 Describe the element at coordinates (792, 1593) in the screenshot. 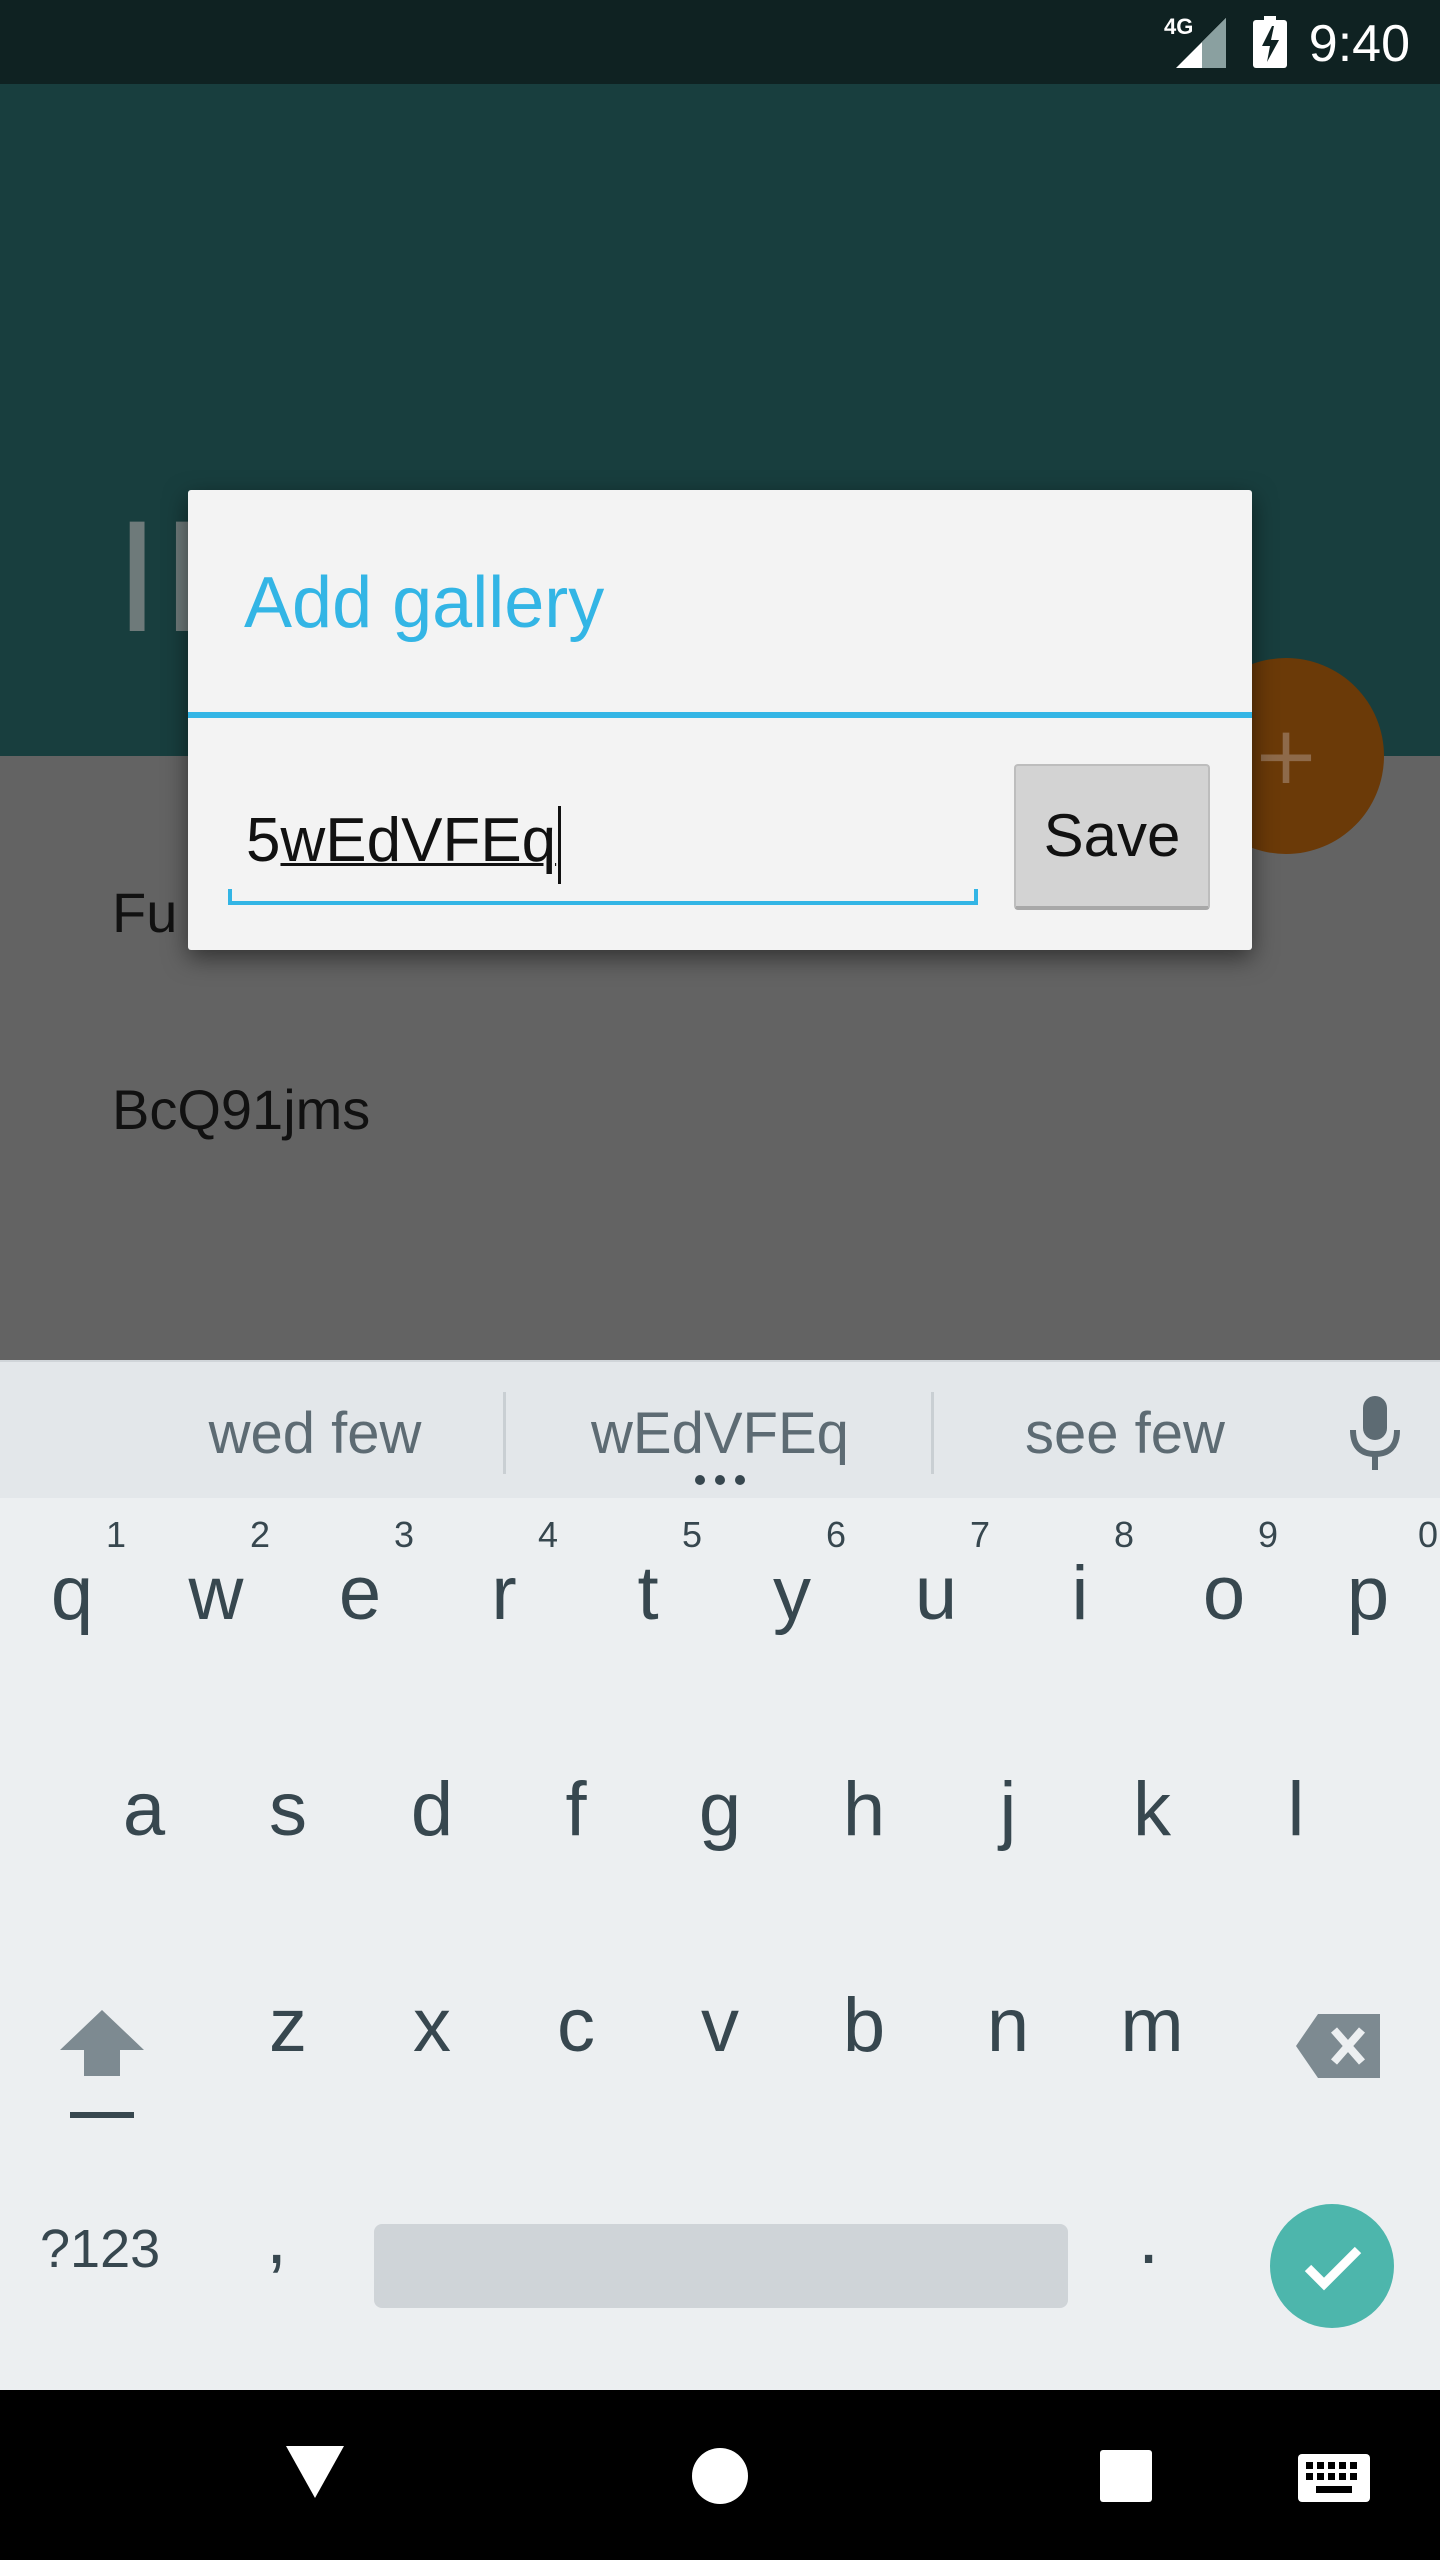

I see `key-label: y` at that location.